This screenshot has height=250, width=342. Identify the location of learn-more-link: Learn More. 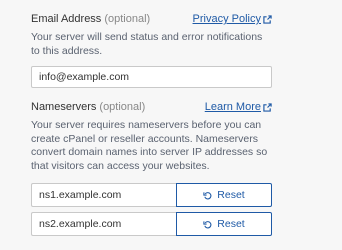
(238, 107).